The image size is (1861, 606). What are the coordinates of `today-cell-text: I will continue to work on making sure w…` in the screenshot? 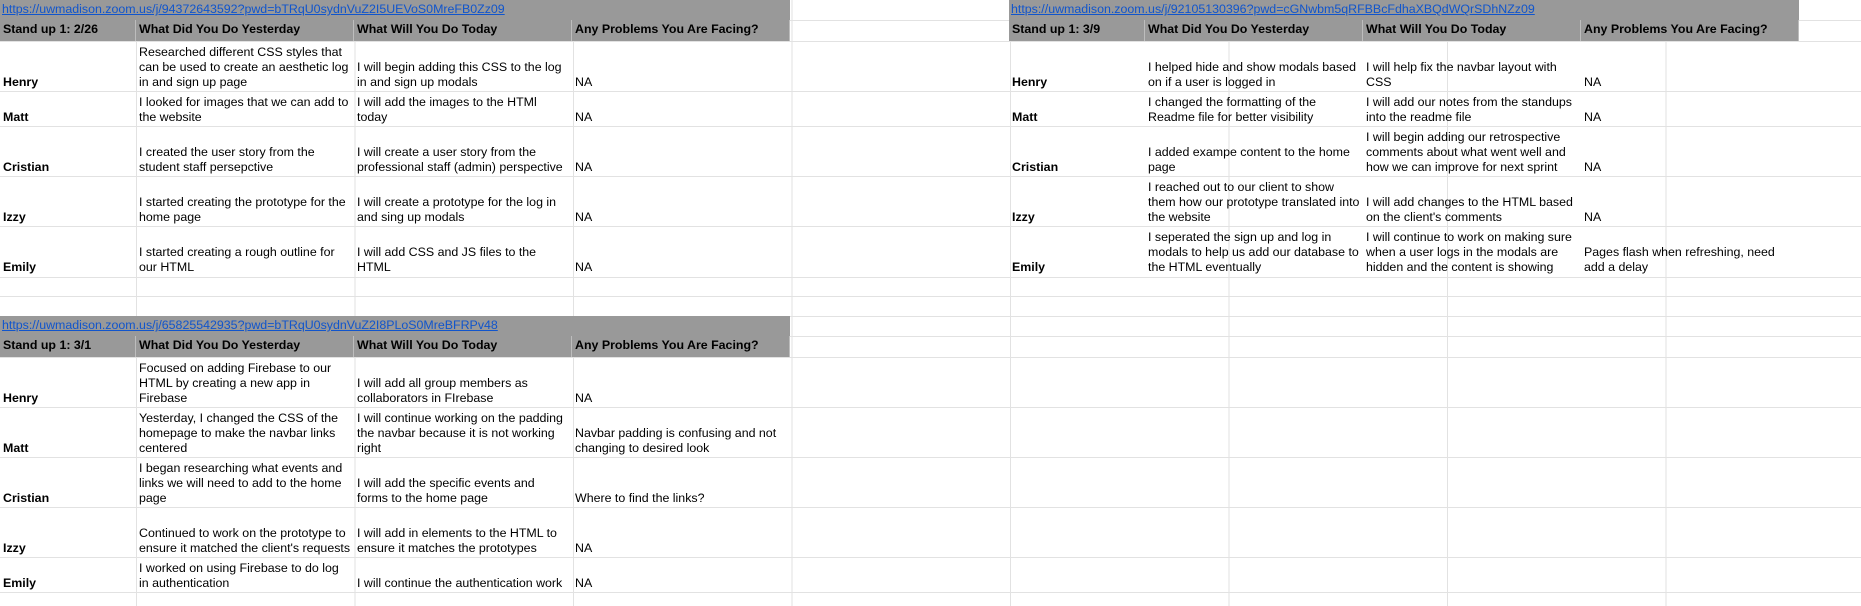 It's located at (1469, 252).